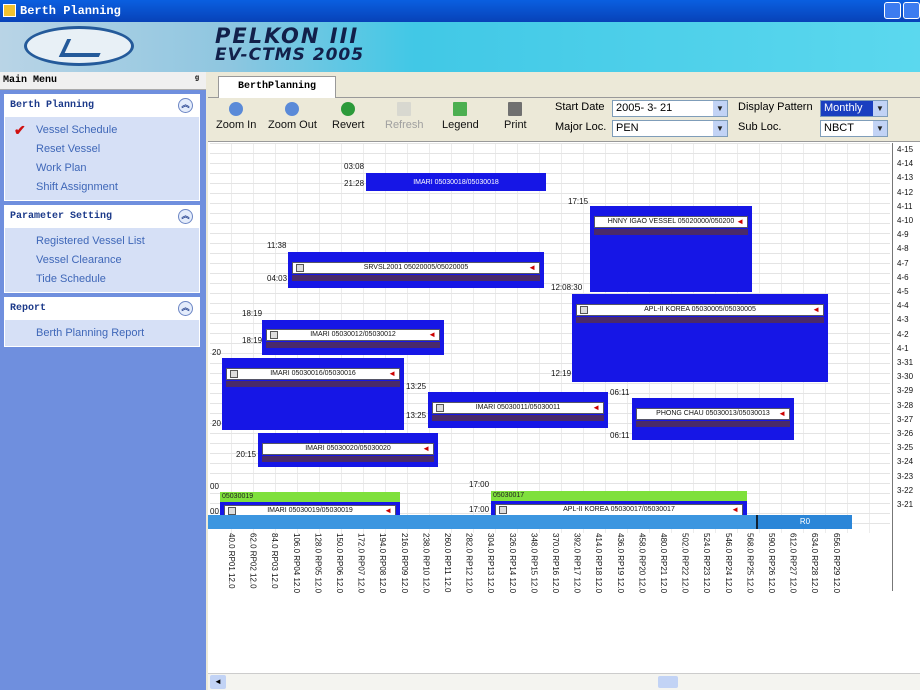 The height and width of the screenshot is (690, 920). What do you see at coordinates (339, 563) in the screenshot?
I see `berth-position-label: 150.0 RP06 12.0` at bounding box center [339, 563].